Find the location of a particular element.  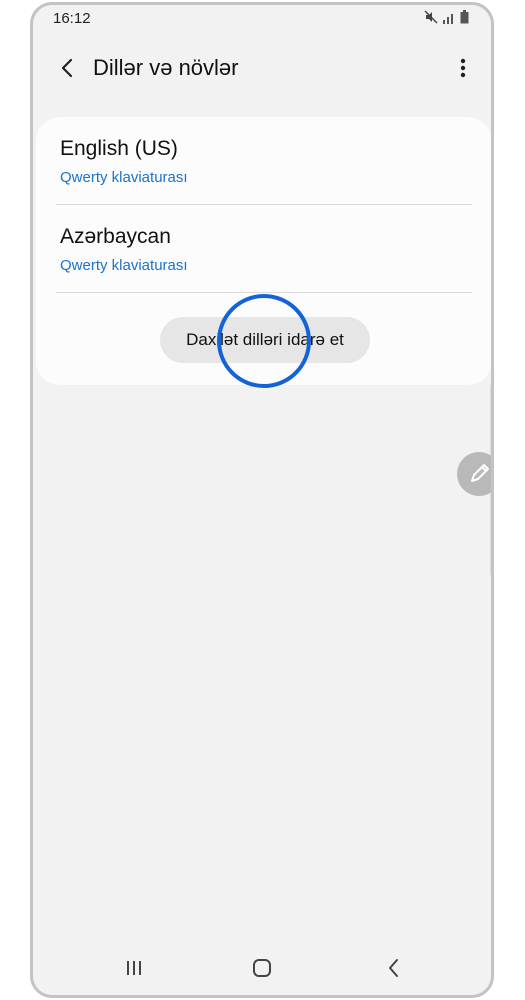

page-title: Dillər və növlər is located at coordinates (166, 67).